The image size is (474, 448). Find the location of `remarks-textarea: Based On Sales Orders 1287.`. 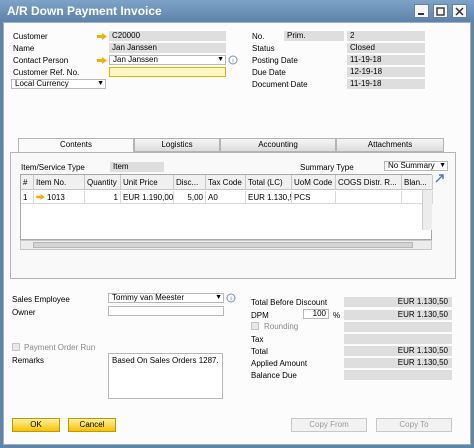

remarks-textarea: Based On Sales Orders 1287. is located at coordinates (165, 376).